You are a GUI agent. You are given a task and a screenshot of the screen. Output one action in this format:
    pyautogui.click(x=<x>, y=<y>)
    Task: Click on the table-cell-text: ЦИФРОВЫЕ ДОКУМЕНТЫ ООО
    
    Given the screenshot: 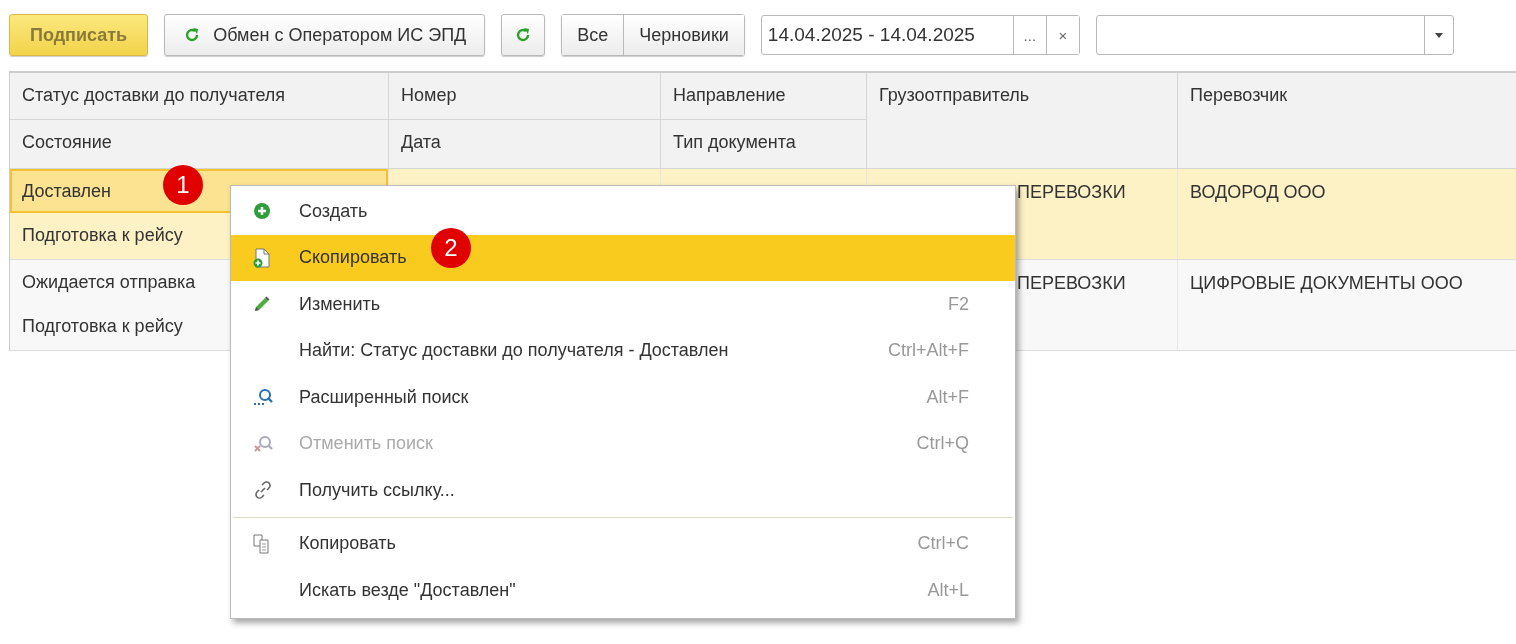 What is the action you would take?
    pyautogui.click(x=1326, y=283)
    